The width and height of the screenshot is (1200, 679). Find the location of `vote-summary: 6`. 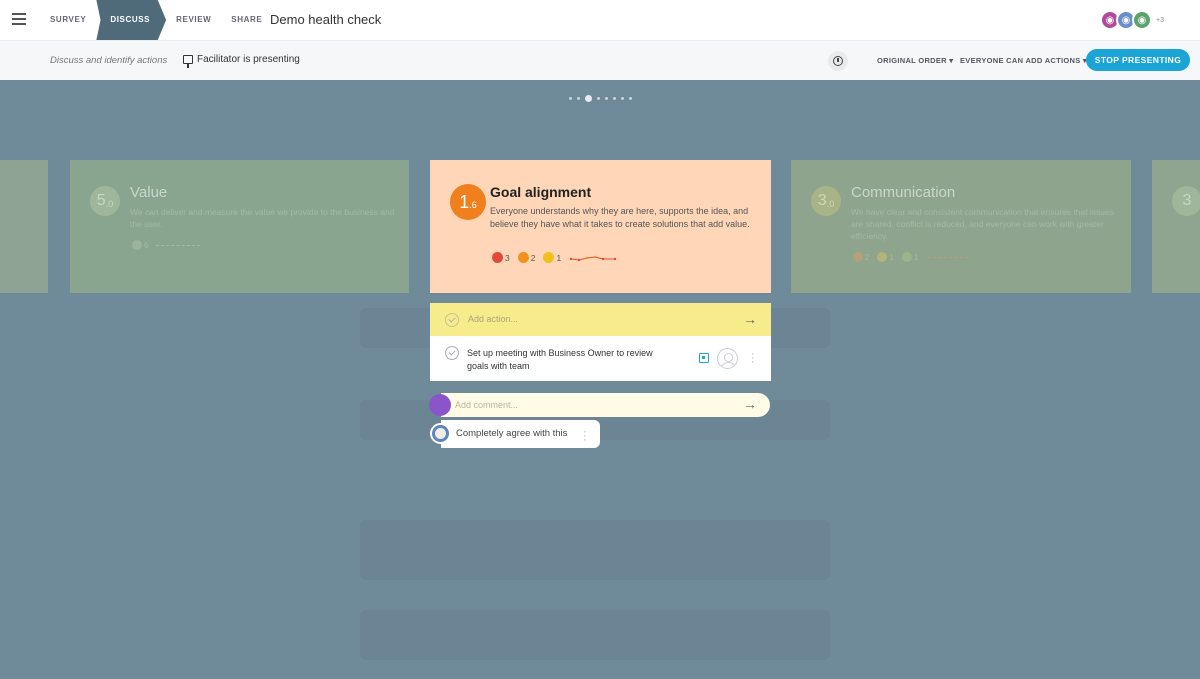

vote-summary: 6 is located at coordinates (166, 245).